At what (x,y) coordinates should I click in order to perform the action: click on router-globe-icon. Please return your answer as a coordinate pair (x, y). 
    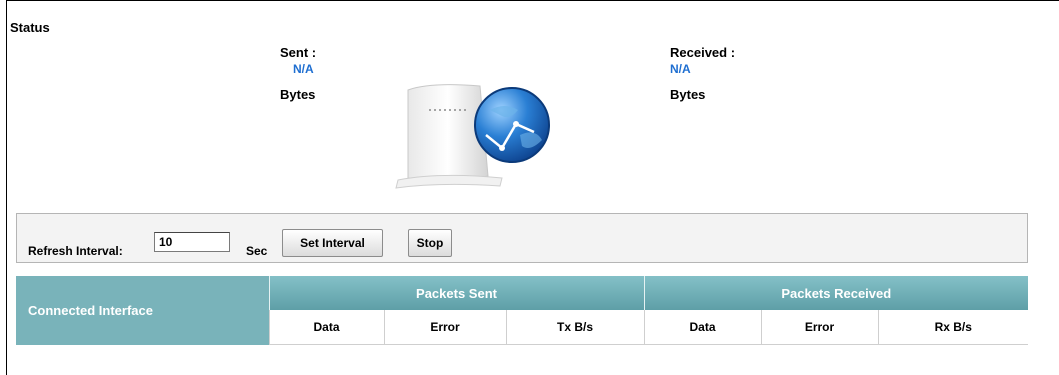
    Looking at the image, I should click on (472, 136).